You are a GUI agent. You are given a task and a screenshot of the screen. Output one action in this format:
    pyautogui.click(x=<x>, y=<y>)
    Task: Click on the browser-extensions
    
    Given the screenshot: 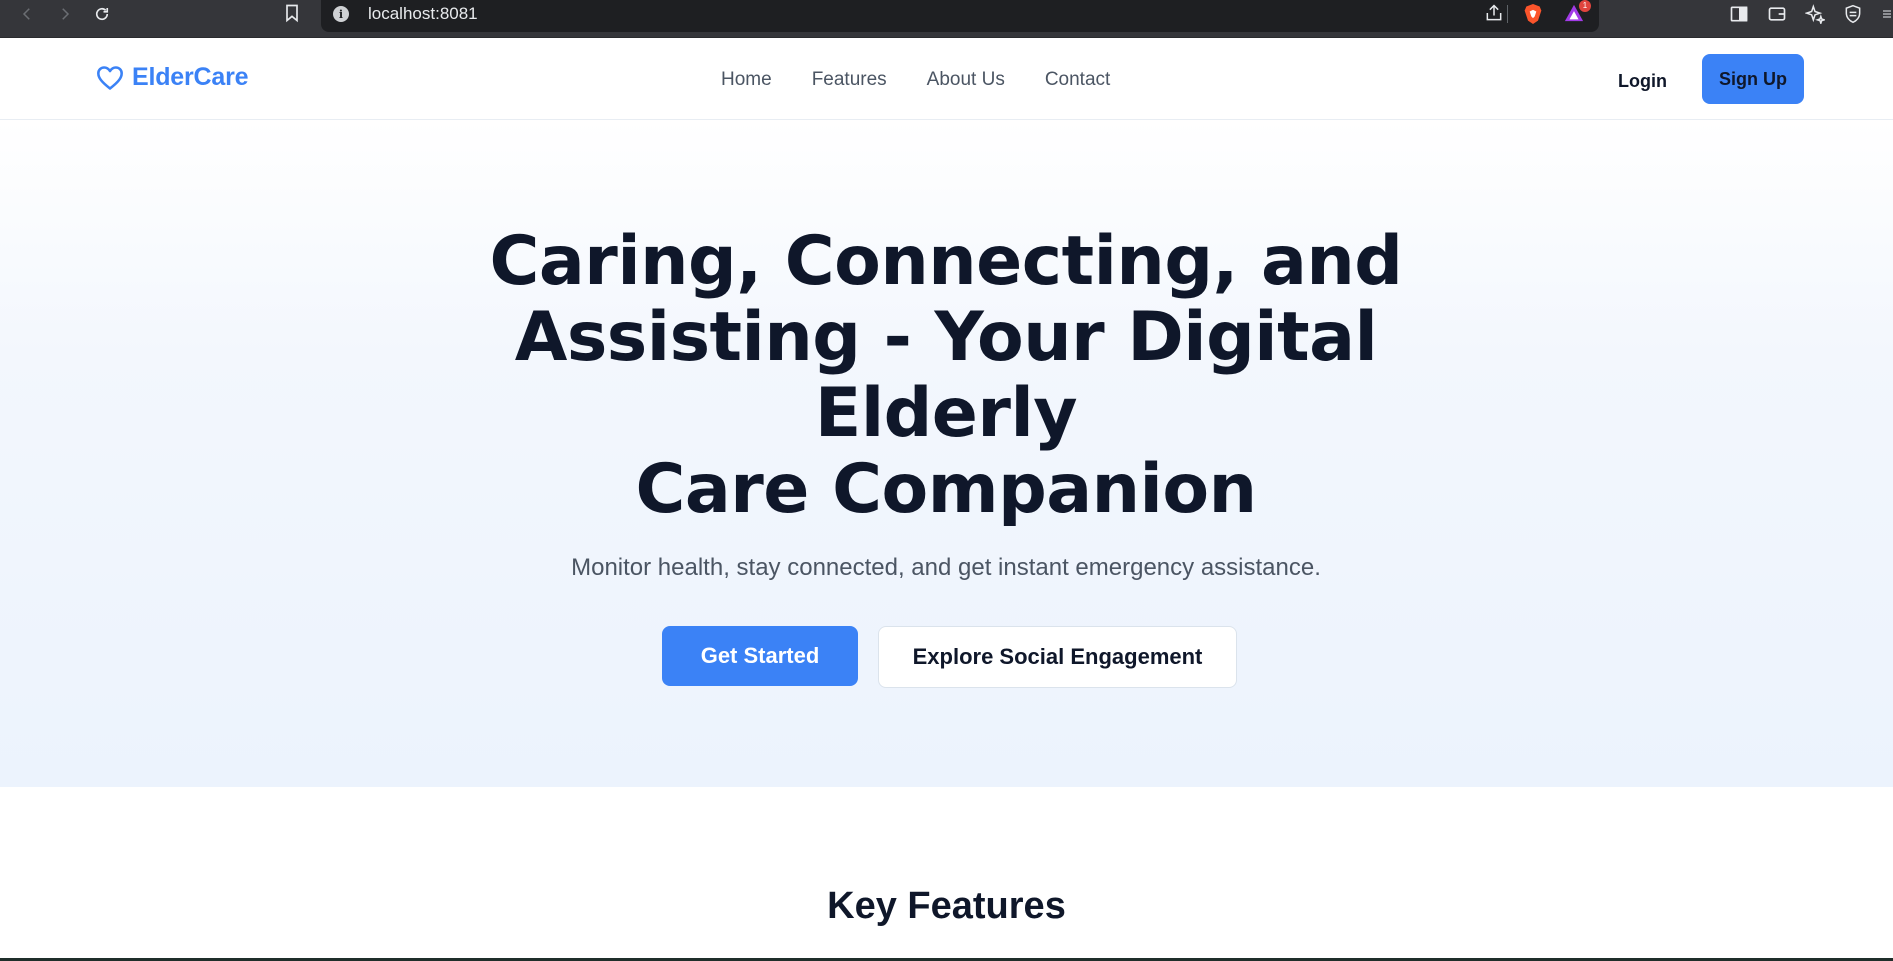 What is the action you would take?
    pyautogui.click(x=1811, y=14)
    